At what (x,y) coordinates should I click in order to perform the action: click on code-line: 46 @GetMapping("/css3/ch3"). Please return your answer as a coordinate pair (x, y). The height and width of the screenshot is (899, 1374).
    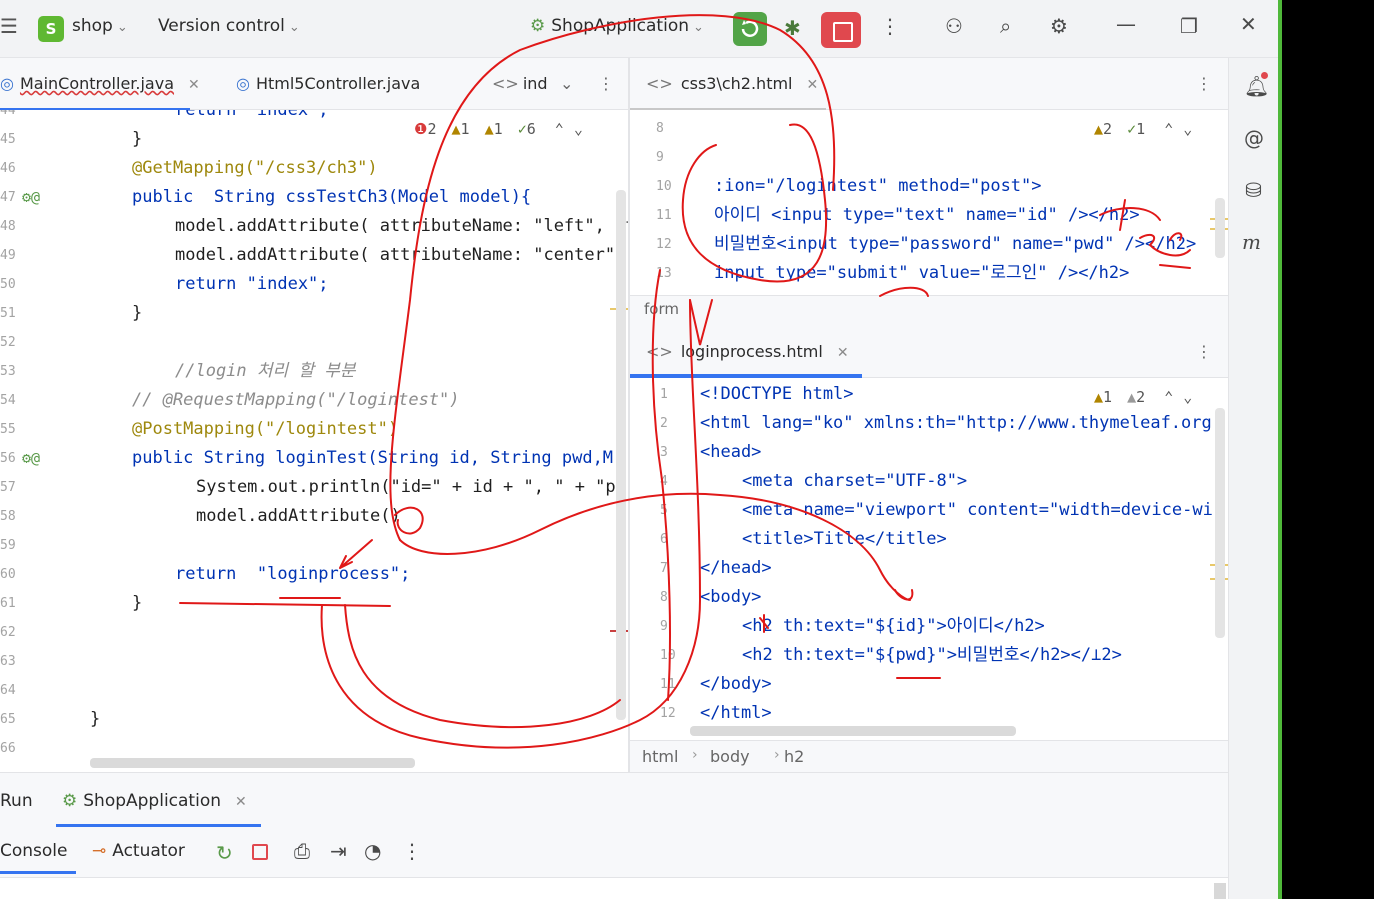
    Looking at the image, I should click on (314, 168).